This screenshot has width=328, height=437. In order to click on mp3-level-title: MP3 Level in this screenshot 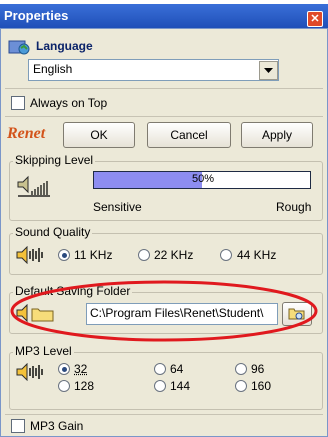, I will do `click(43, 351)`.